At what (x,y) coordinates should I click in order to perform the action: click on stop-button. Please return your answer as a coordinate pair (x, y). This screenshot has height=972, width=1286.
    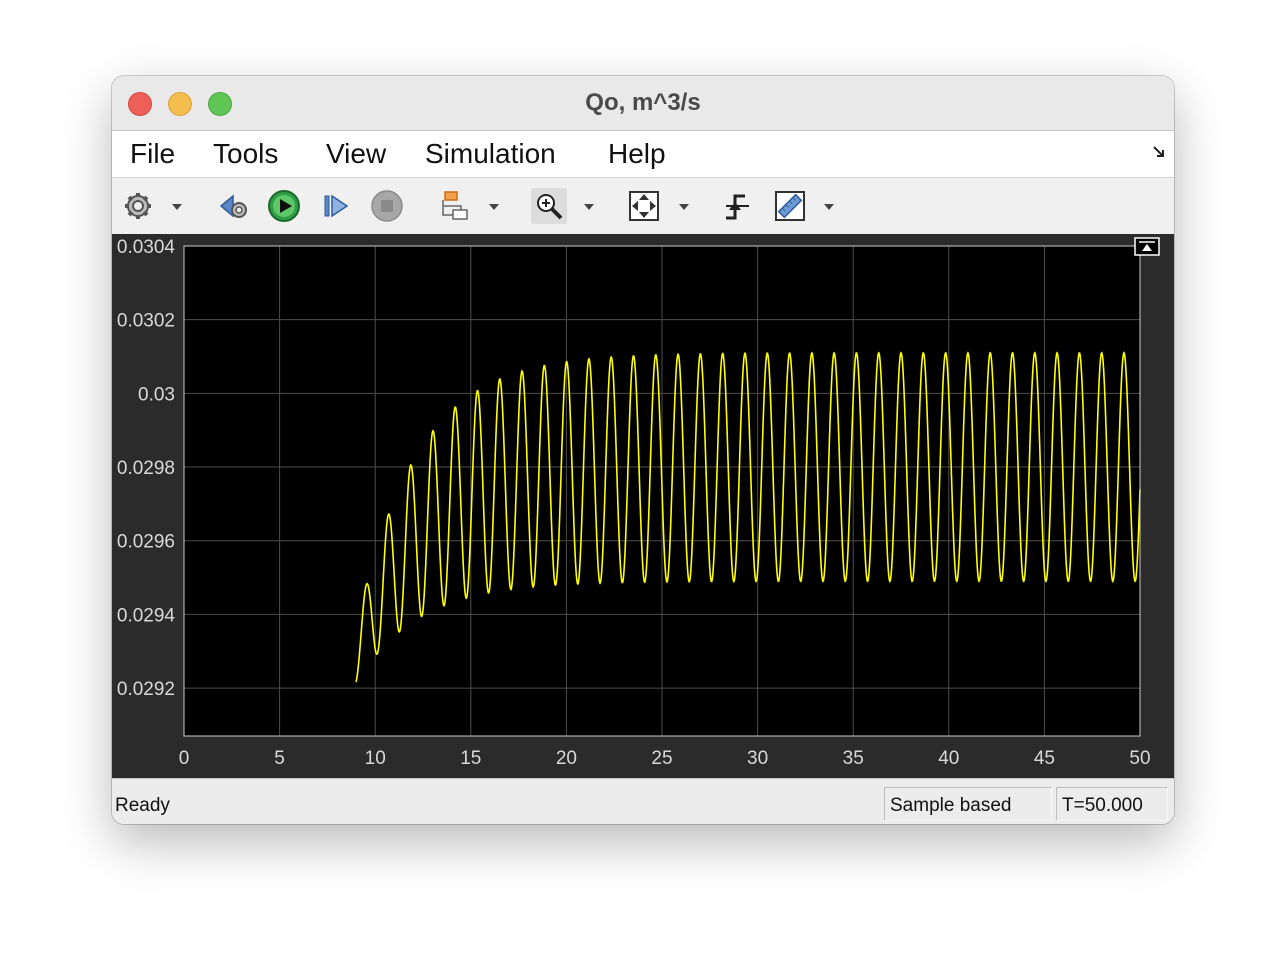
    Looking at the image, I should click on (387, 206).